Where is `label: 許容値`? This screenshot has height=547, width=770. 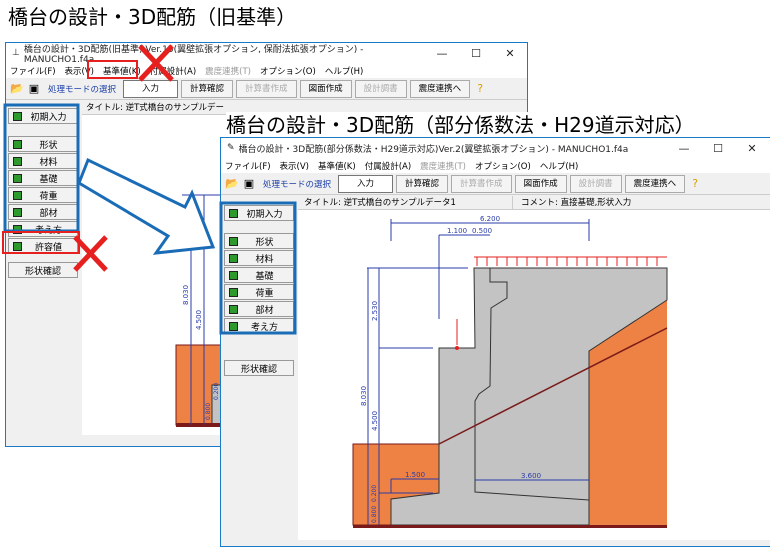 label: 許容値 is located at coordinates (48, 247).